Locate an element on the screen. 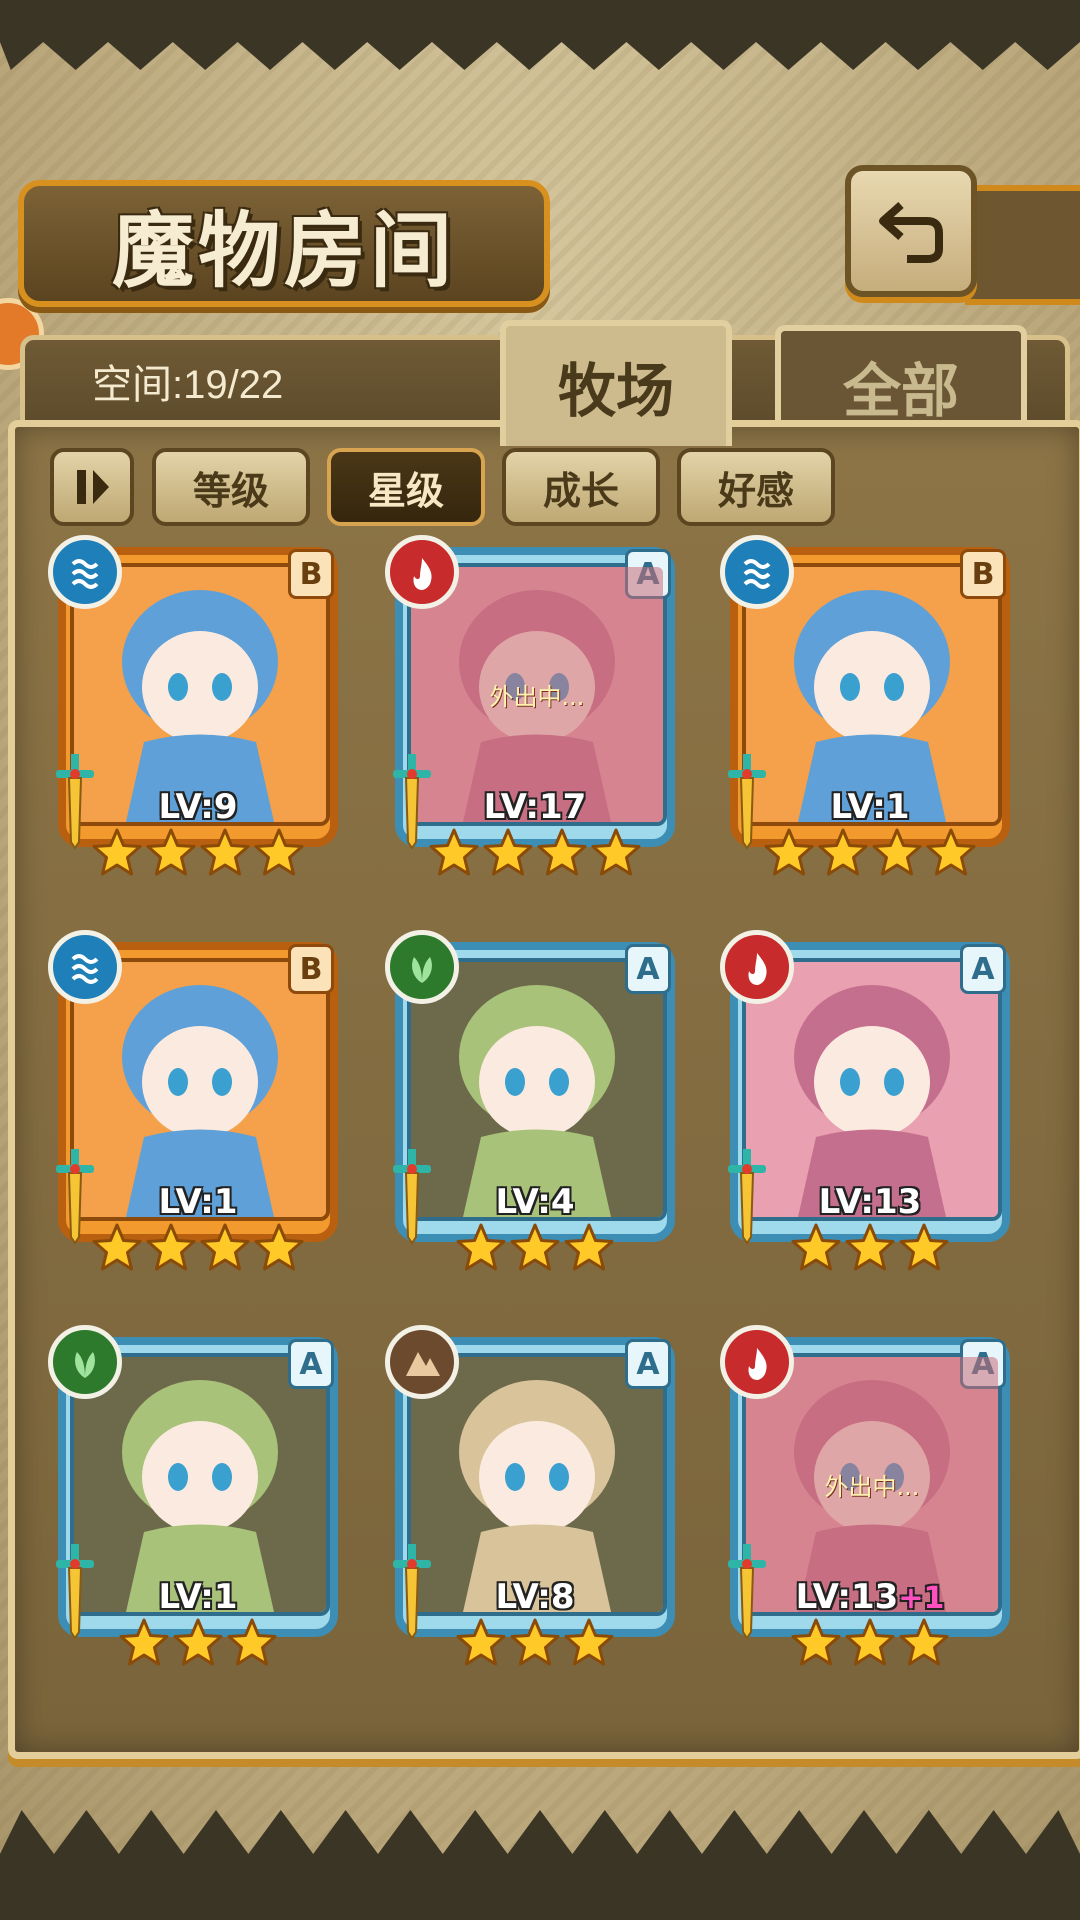 This screenshot has width=1080, height=1920. monster-card: B LV:9 is located at coordinates (198, 707).